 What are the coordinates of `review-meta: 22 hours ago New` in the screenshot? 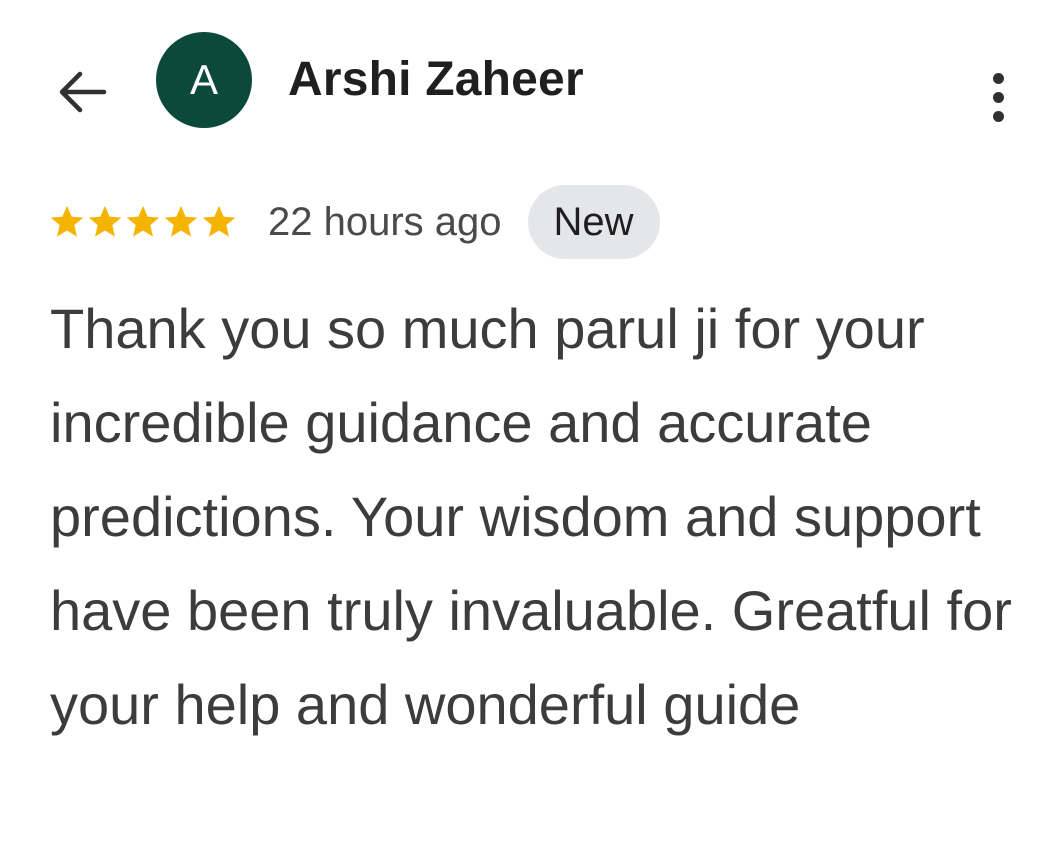 It's located at (354, 222).